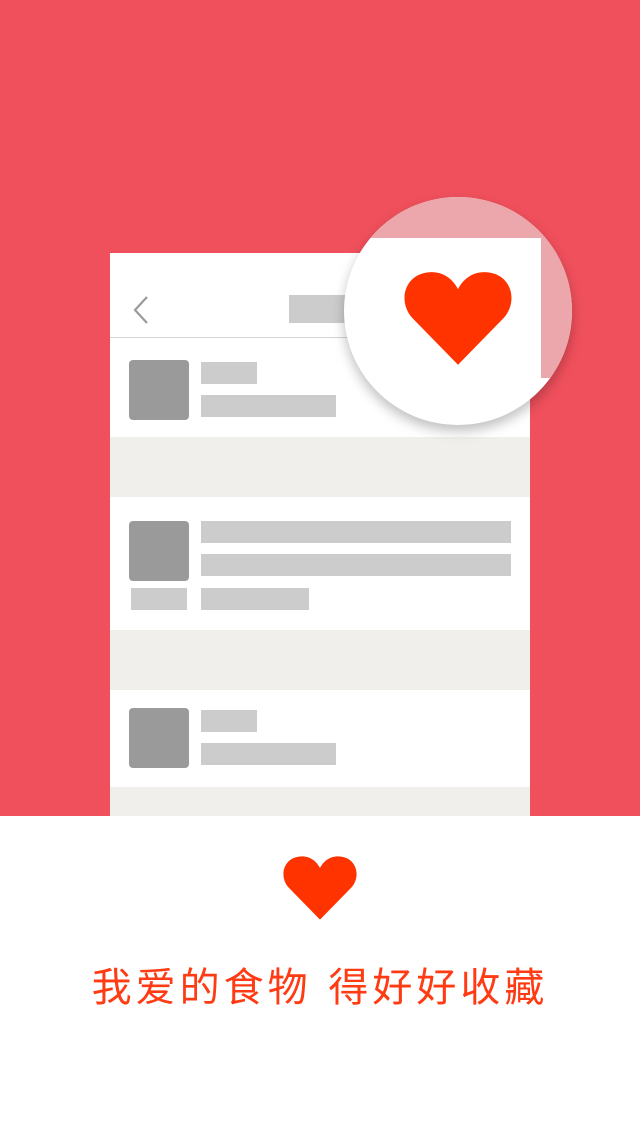 Image resolution: width=640 pixels, height=1136 pixels. I want to click on chevron-left-icon, so click(142, 310).